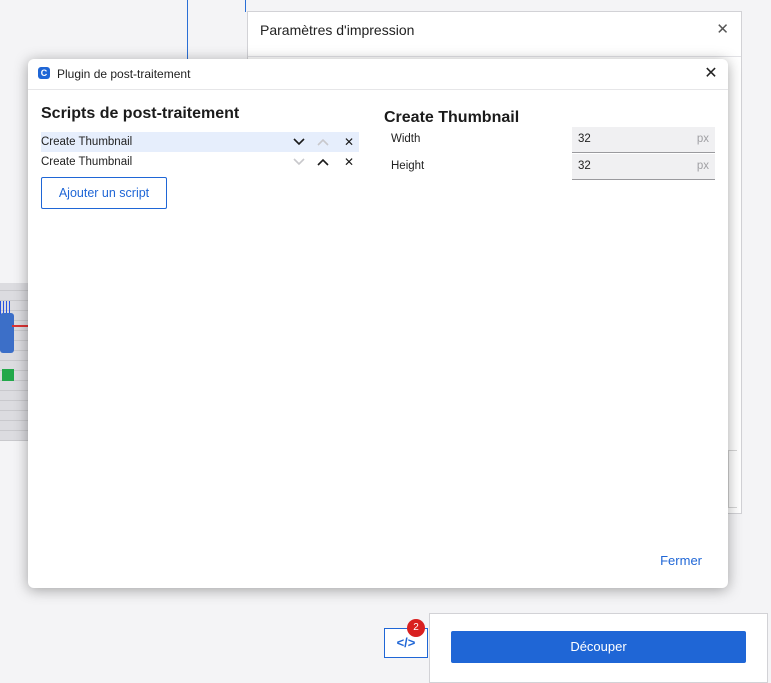  I want to click on axis-x-indicator, so click(20, 326).